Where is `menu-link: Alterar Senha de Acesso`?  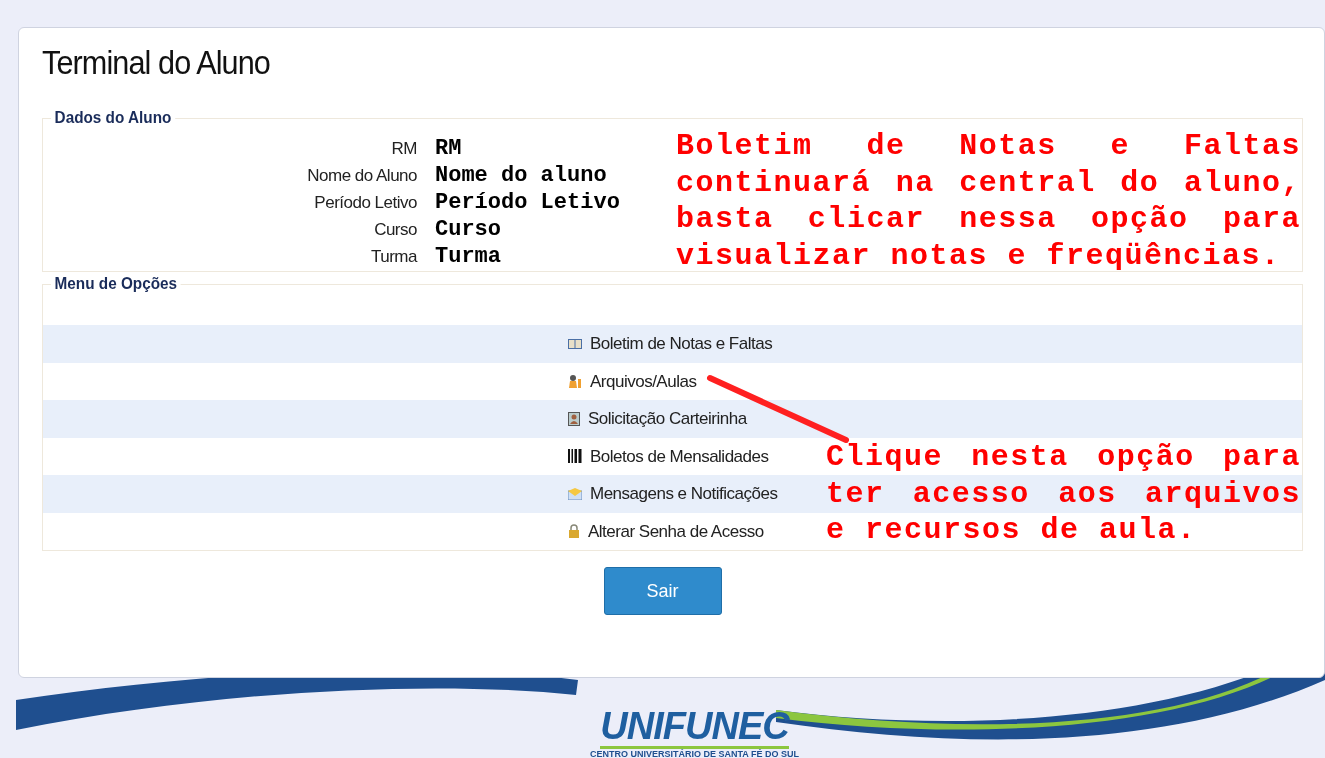 menu-link: Alterar Senha de Acesso is located at coordinates (666, 531).